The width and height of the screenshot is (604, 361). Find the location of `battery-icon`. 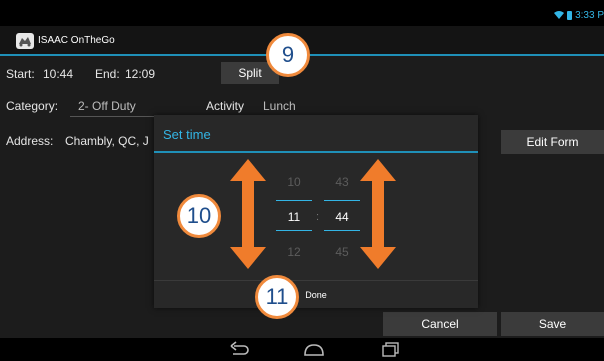

battery-icon is located at coordinates (570, 15).